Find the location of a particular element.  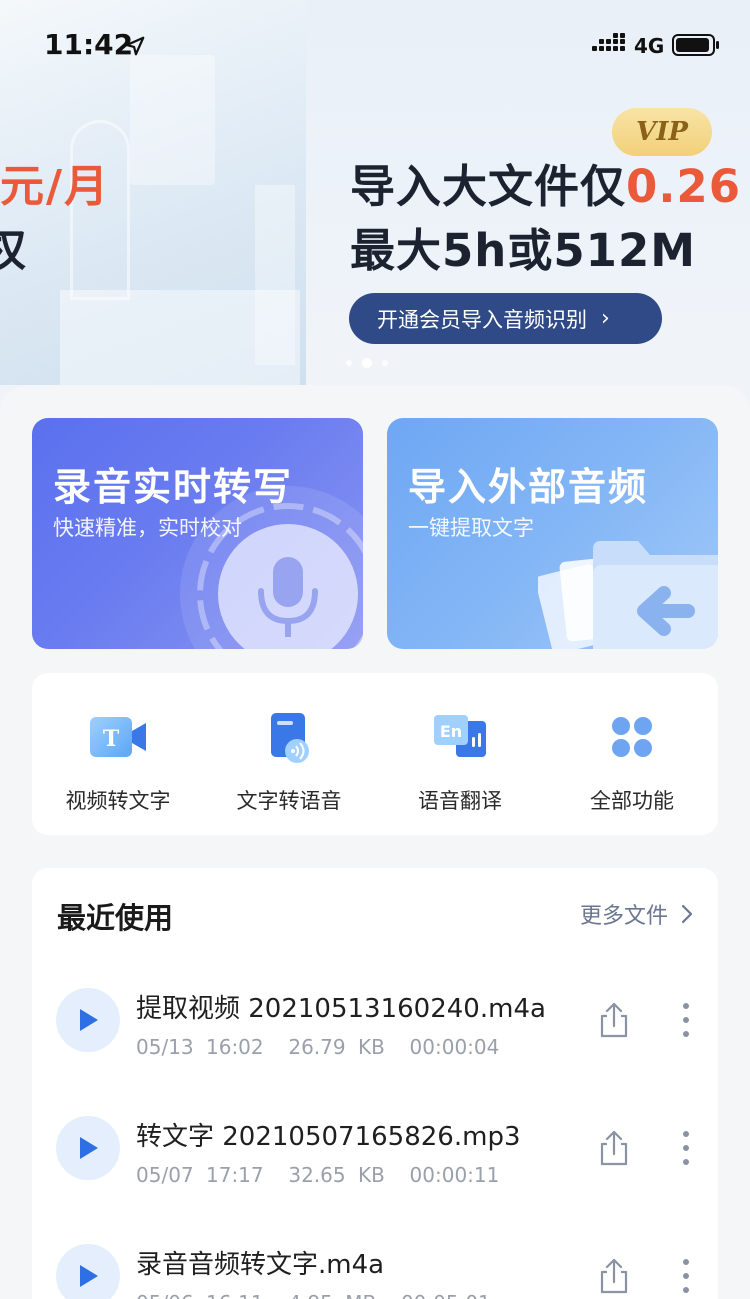

previous-slide-price-text: 元/月 is located at coordinates (55, 186).